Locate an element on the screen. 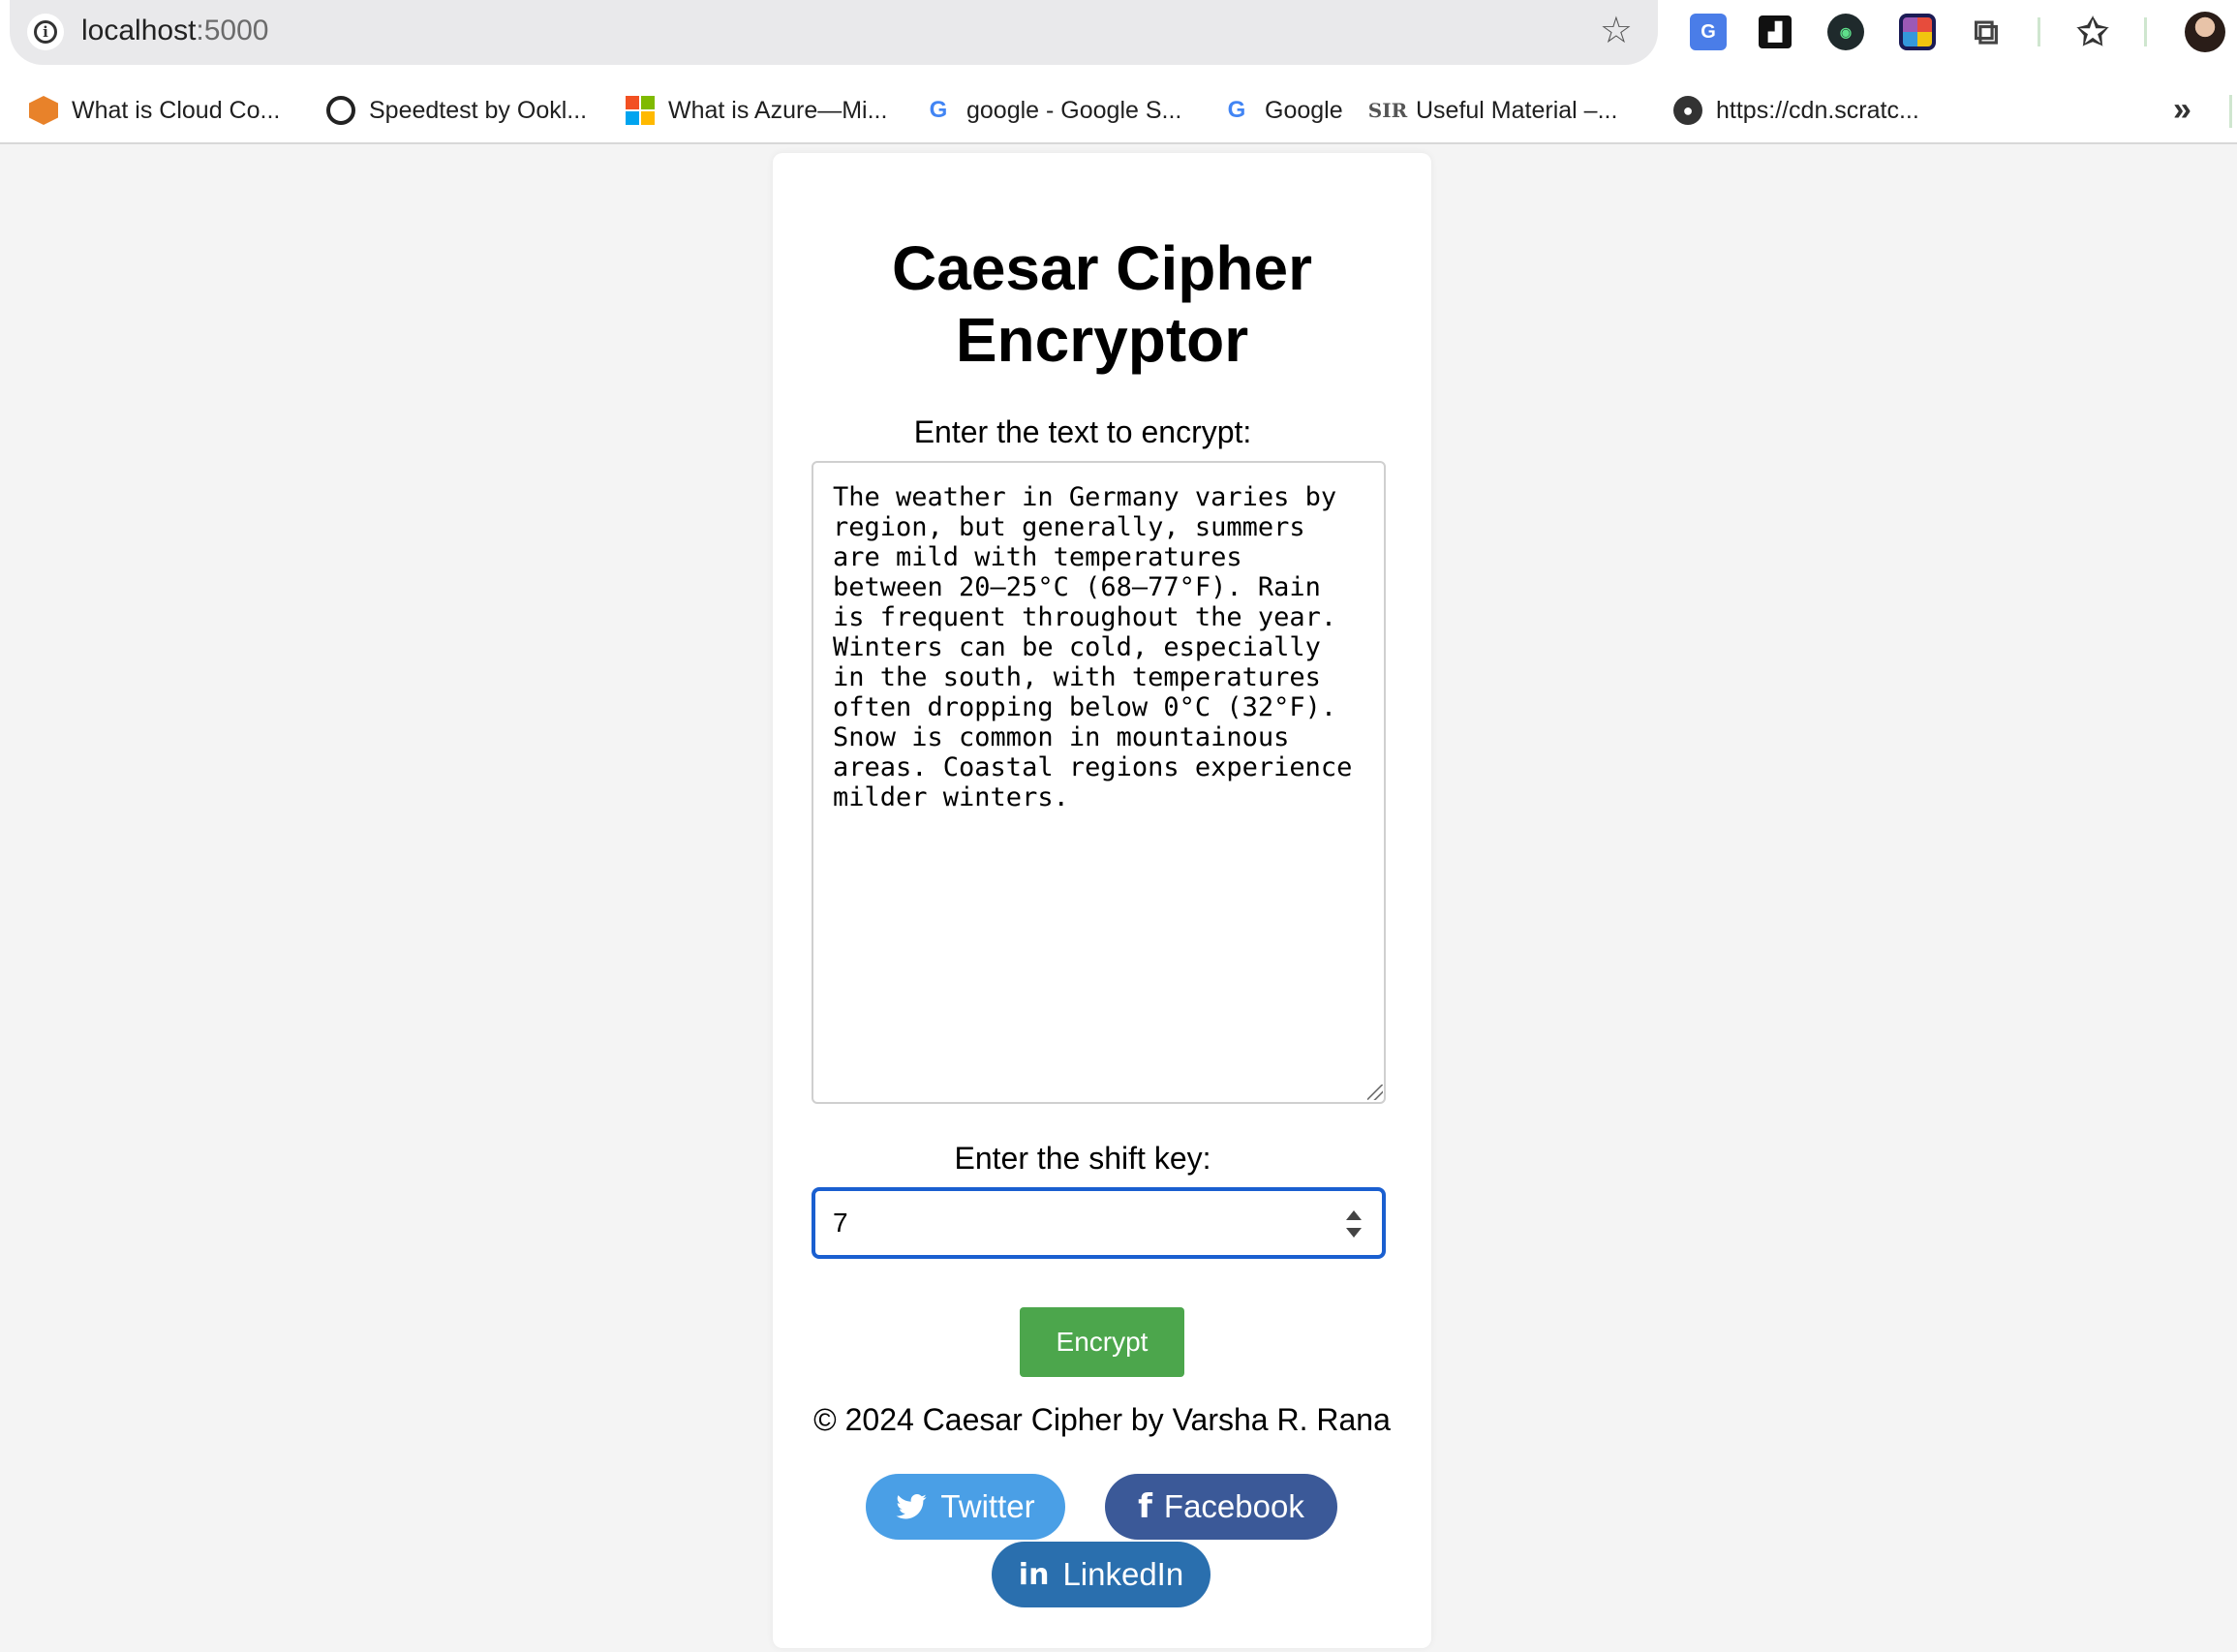 Image resolution: width=2237 pixels, height=1652 pixels. gauge-icon is located at coordinates (340, 110).